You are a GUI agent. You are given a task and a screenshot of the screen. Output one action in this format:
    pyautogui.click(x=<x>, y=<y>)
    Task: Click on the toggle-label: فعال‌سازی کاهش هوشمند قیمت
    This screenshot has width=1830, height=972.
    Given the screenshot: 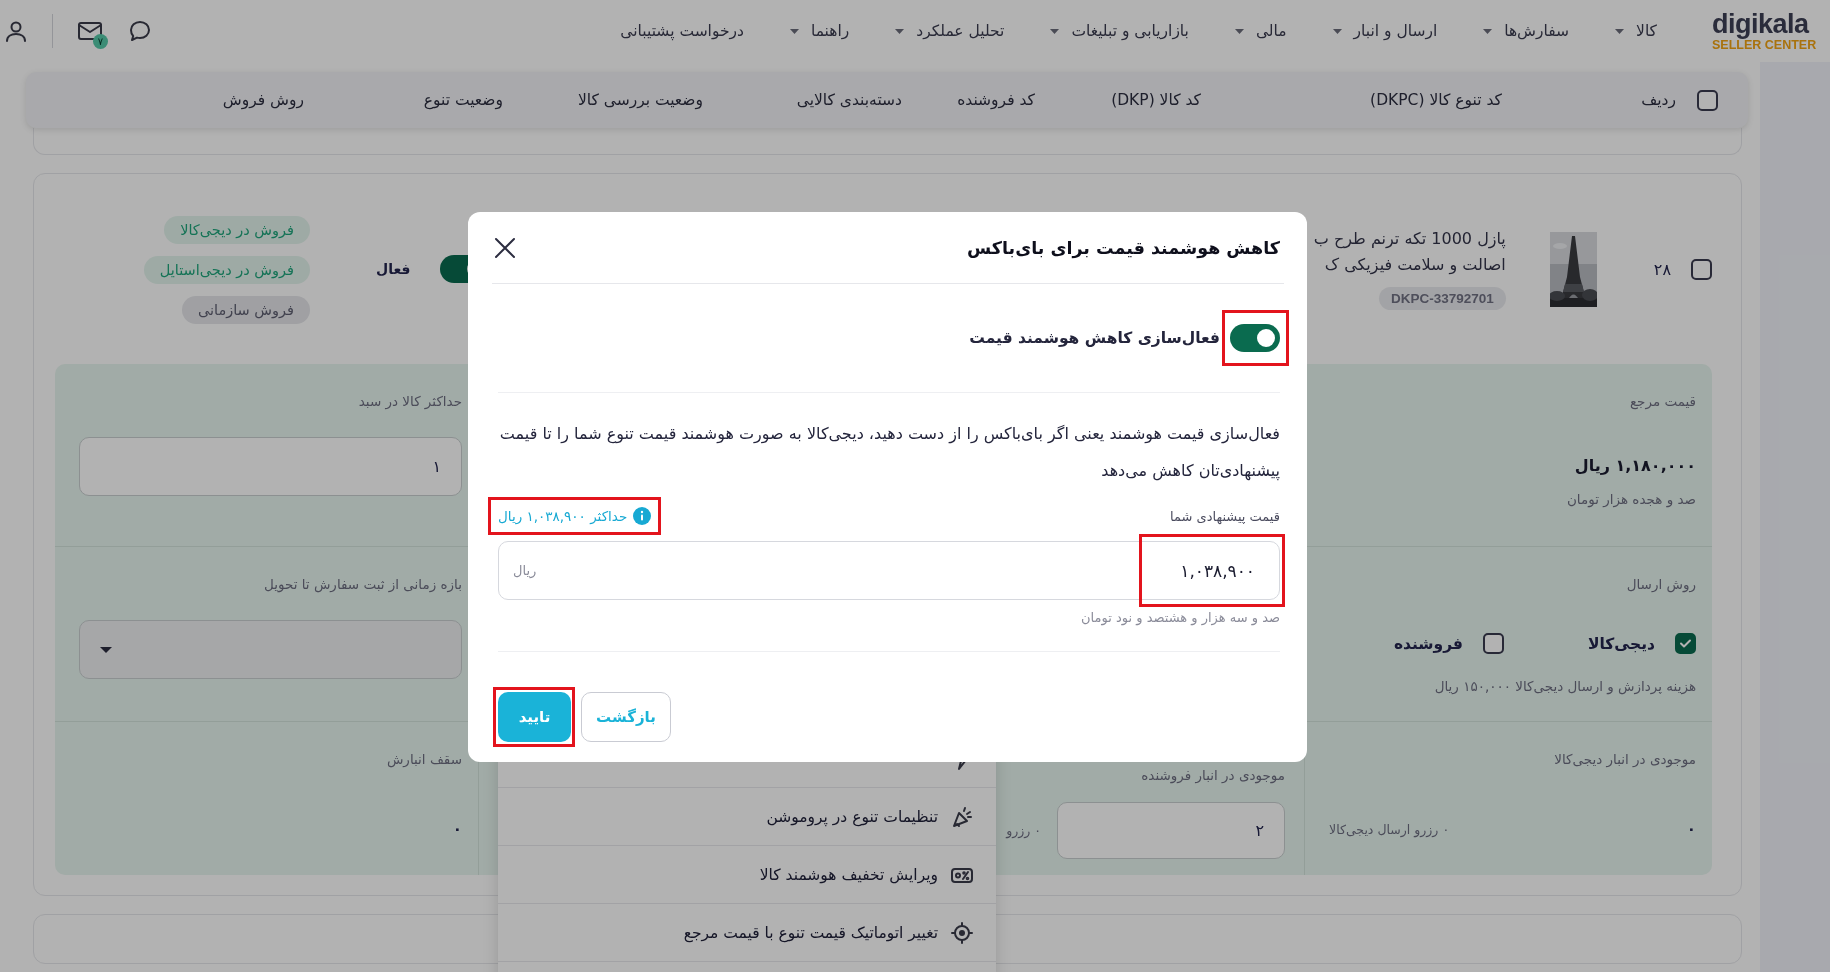 What is the action you would take?
    pyautogui.click(x=1094, y=338)
    